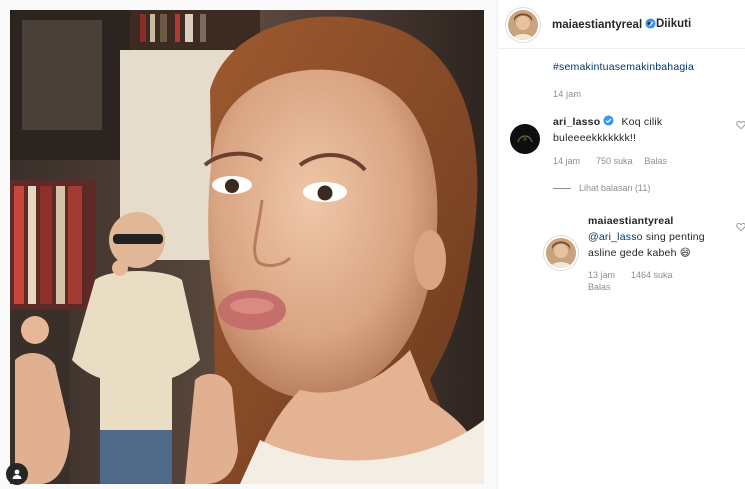 The height and width of the screenshot is (489, 745). I want to click on user-tag-icon, so click(17, 474).